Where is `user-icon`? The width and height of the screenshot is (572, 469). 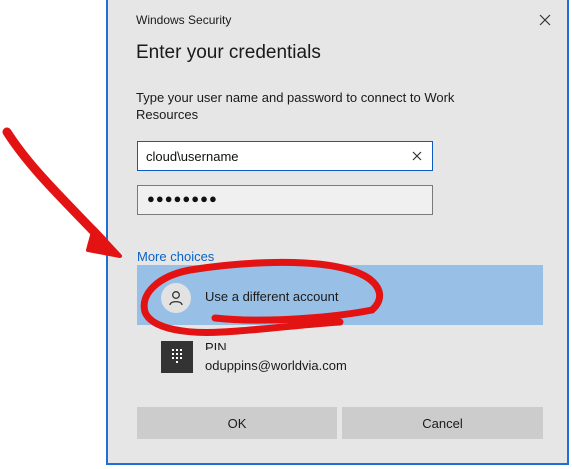
user-icon is located at coordinates (176, 298).